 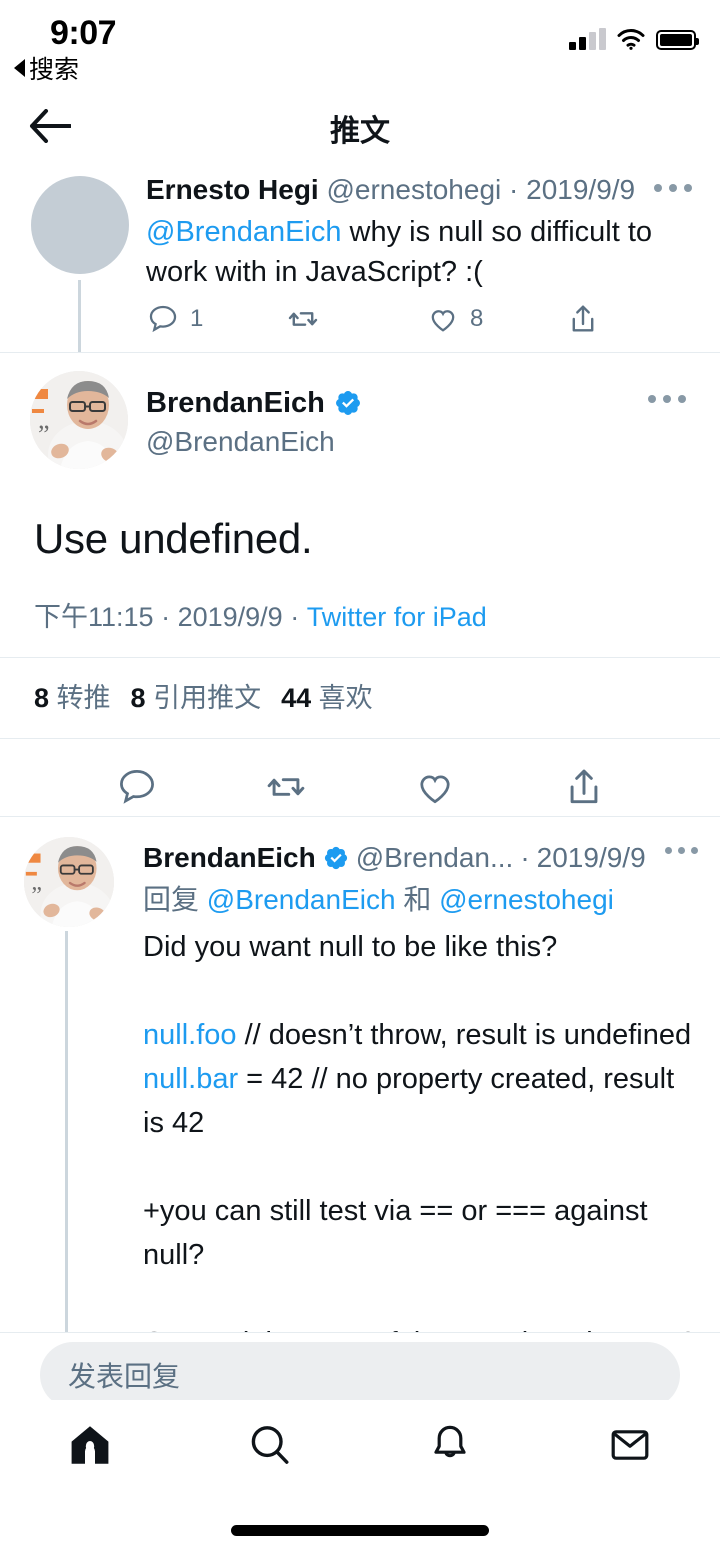 I want to click on main-tweet-date: 2019/9/9, so click(x=230, y=617).